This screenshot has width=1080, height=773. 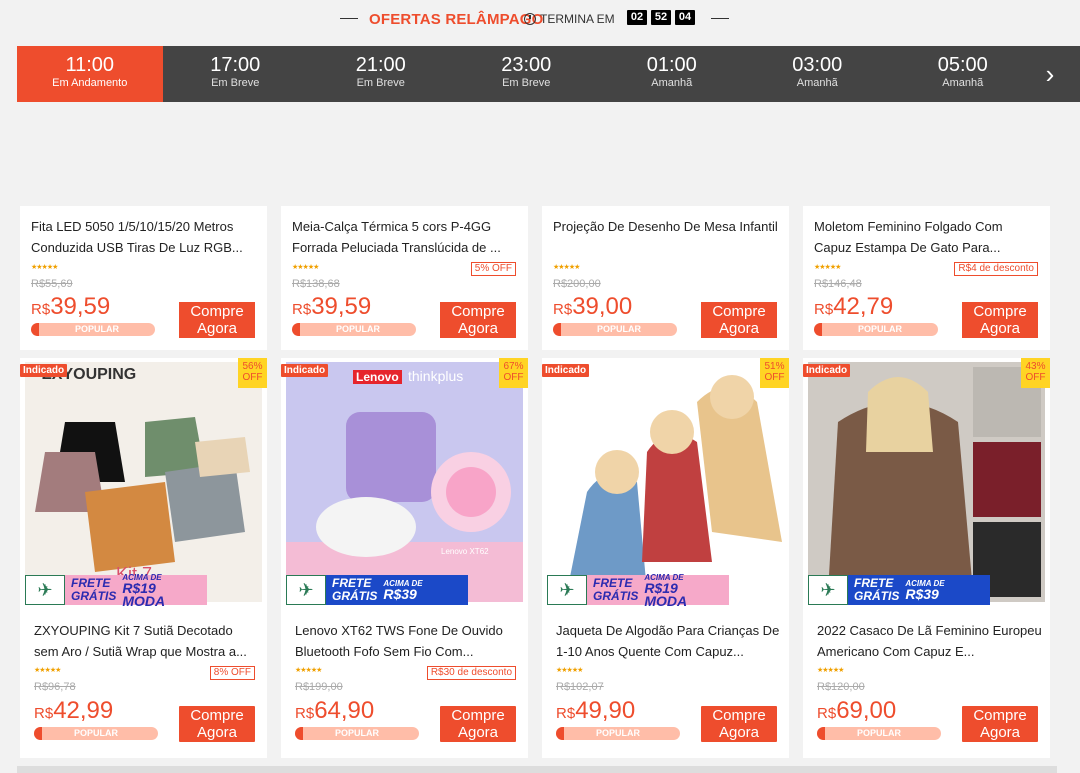 What do you see at coordinates (672, 74) in the screenshot?
I see `tab-slot-0100: 01:00 Amanhã` at bounding box center [672, 74].